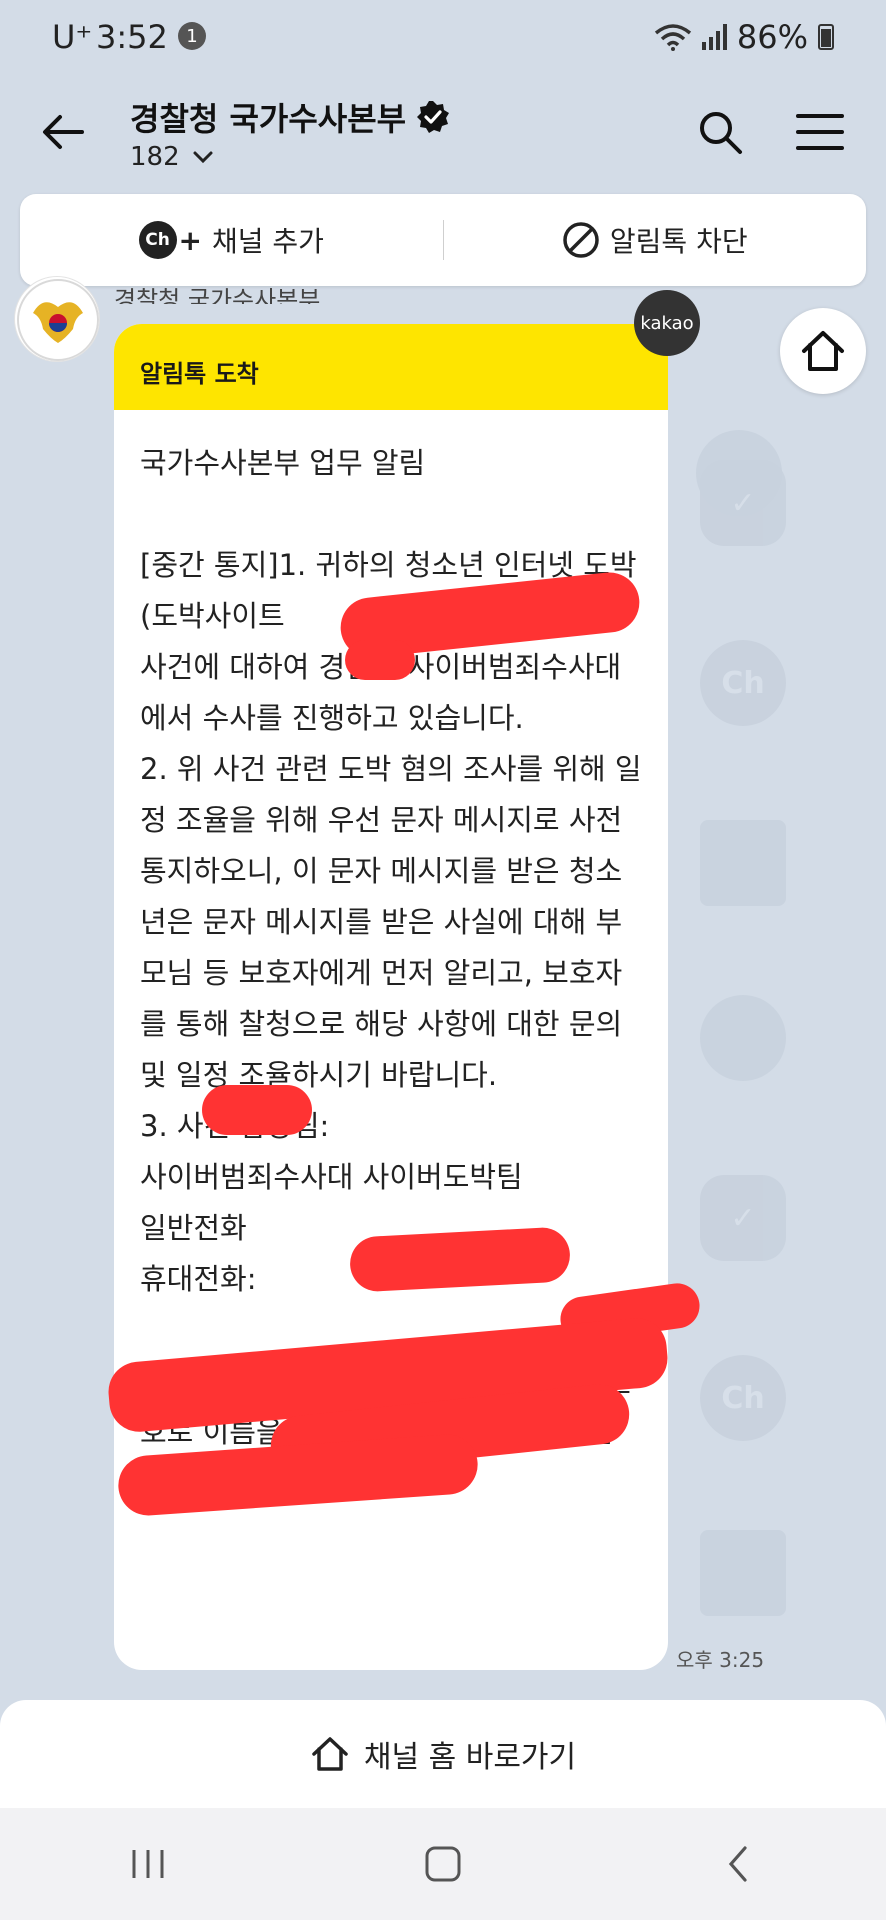 The height and width of the screenshot is (1920, 886). I want to click on channel-home-button: 채널 홈 바로가기, so click(443, 1754).